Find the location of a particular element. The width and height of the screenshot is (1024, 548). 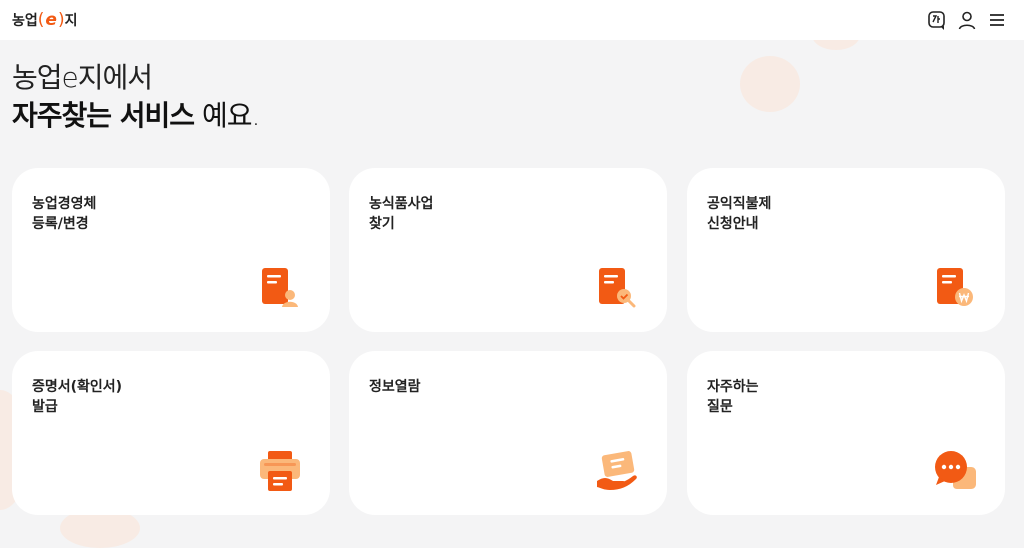

logo-e: e is located at coordinates (51, 20).